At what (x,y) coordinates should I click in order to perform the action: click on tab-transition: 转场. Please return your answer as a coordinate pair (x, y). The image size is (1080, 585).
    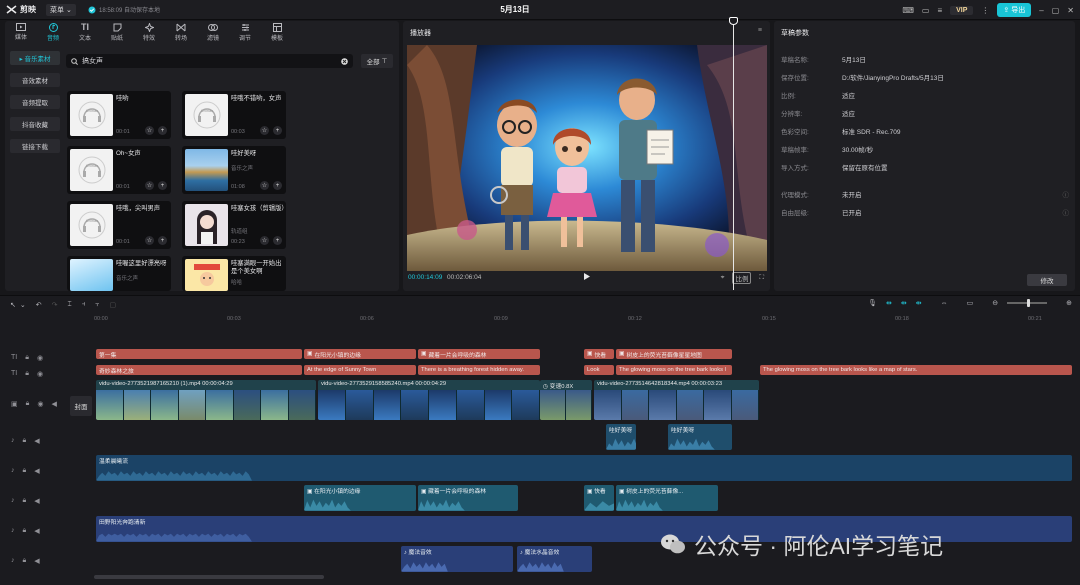
    Looking at the image, I should click on (181, 32).